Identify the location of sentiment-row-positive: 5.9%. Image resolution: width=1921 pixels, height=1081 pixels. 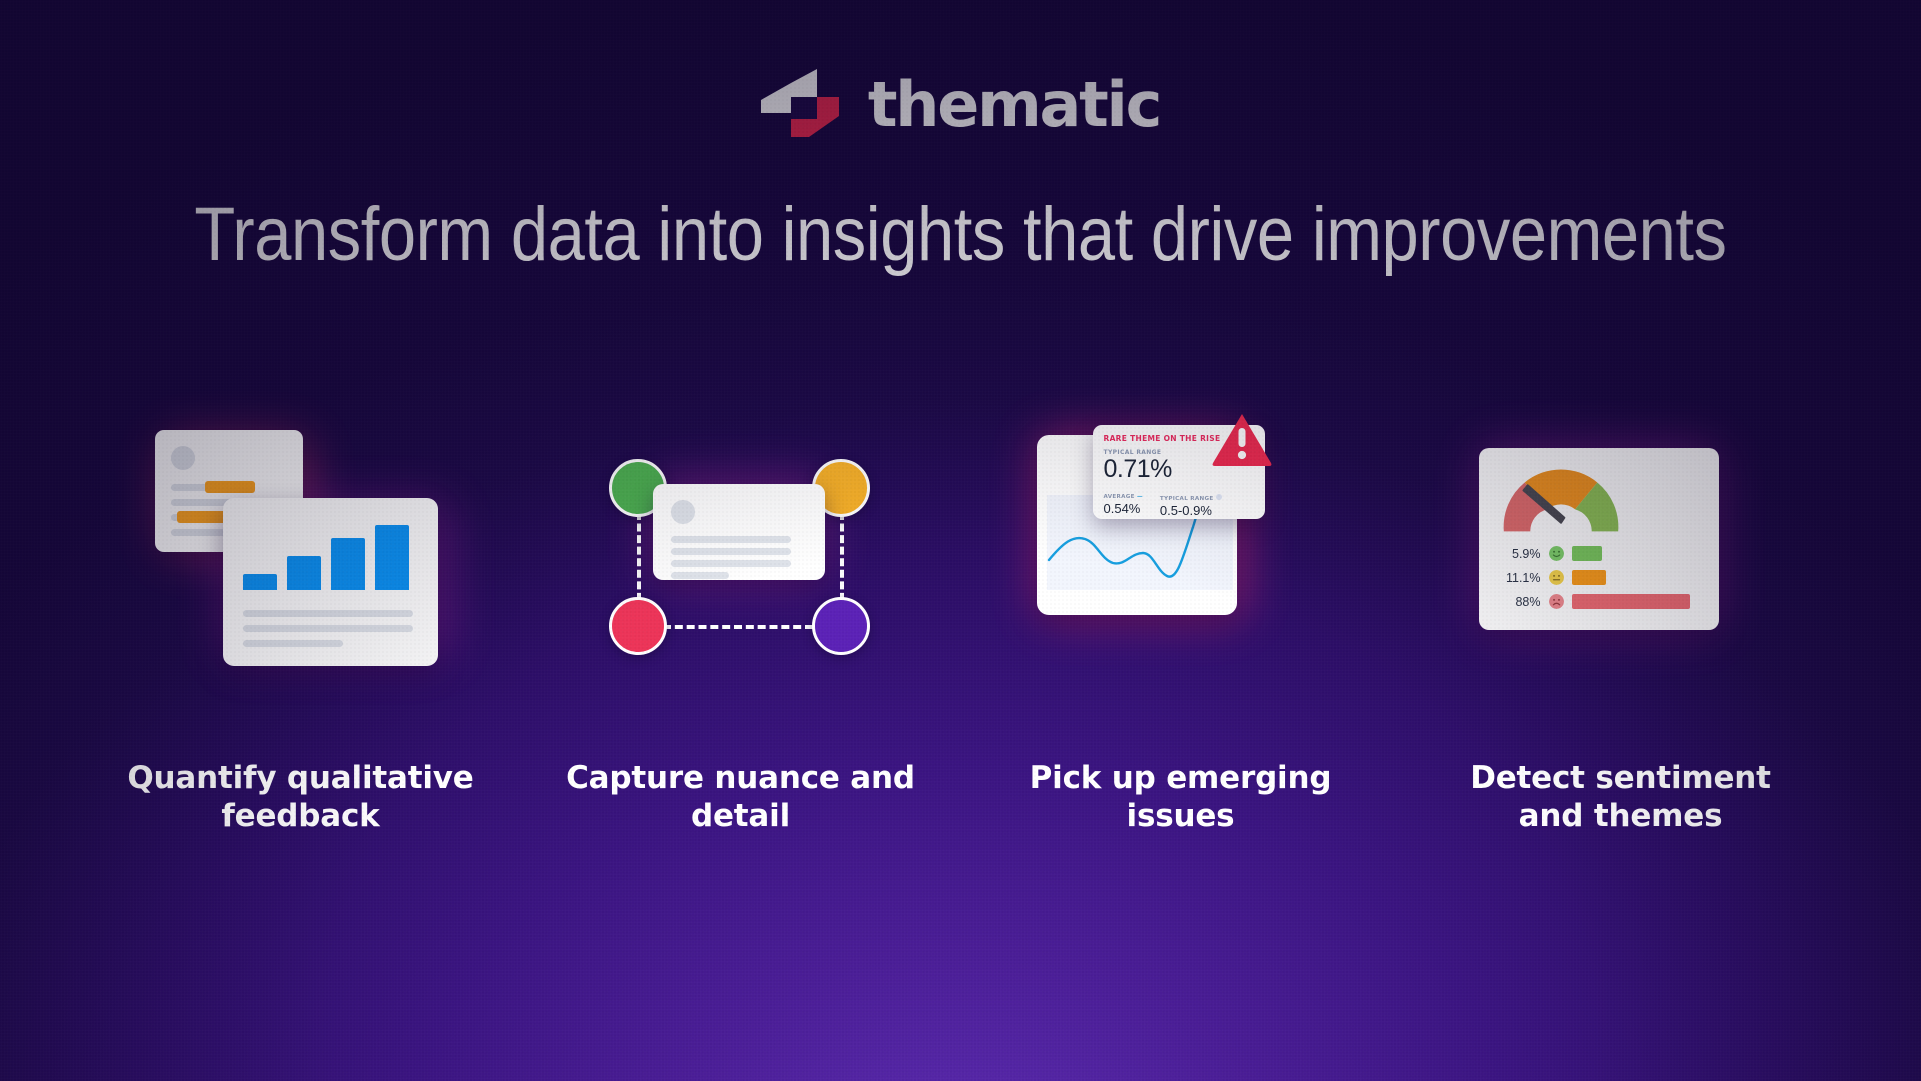
(1600, 553).